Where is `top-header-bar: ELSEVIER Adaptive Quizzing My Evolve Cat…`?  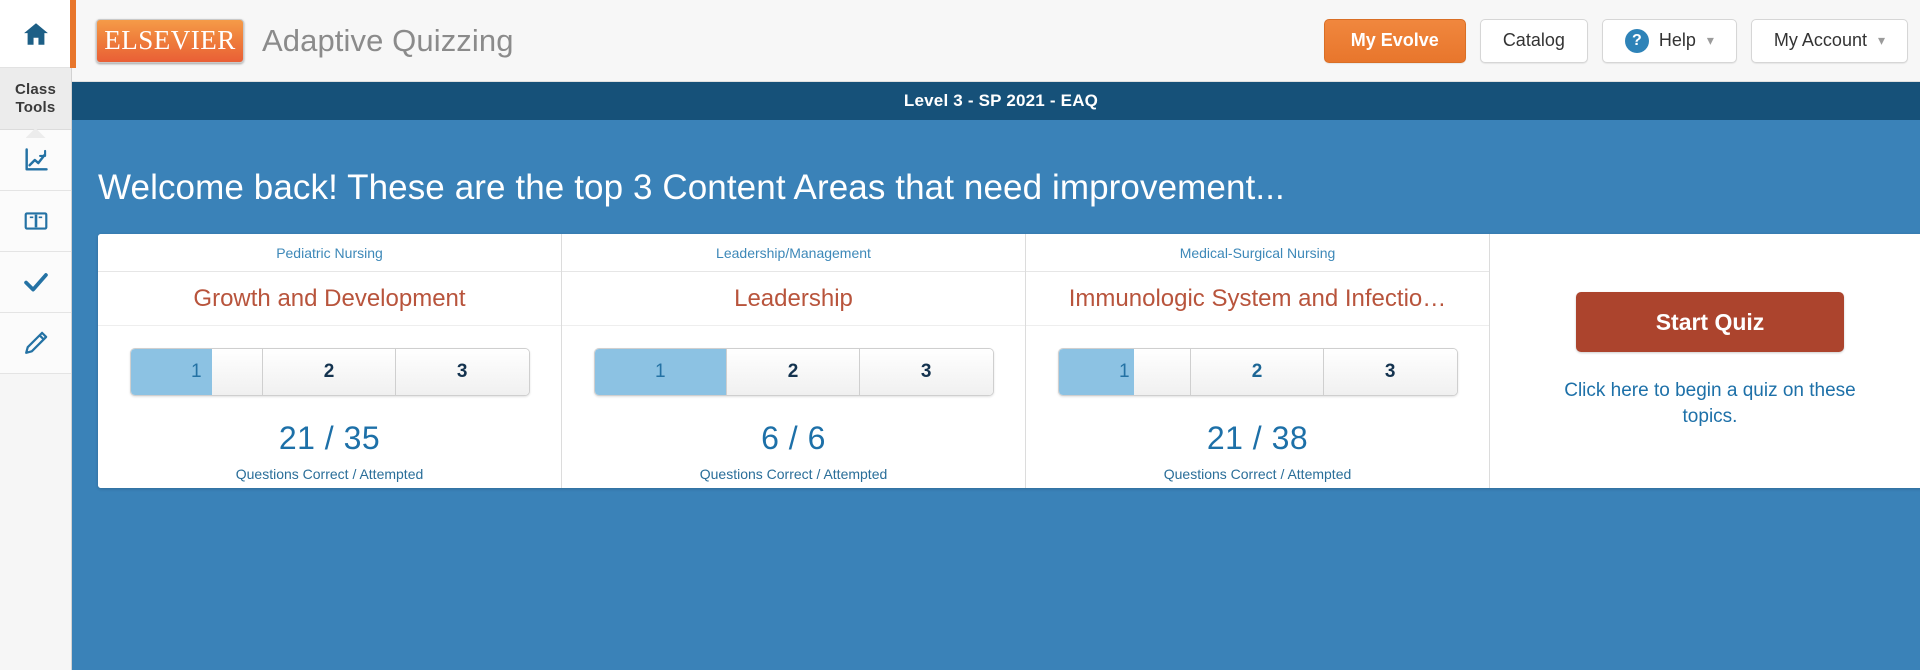 top-header-bar: ELSEVIER Adaptive Quizzing My Evolve Cat… is located at coordinates (996, 41).